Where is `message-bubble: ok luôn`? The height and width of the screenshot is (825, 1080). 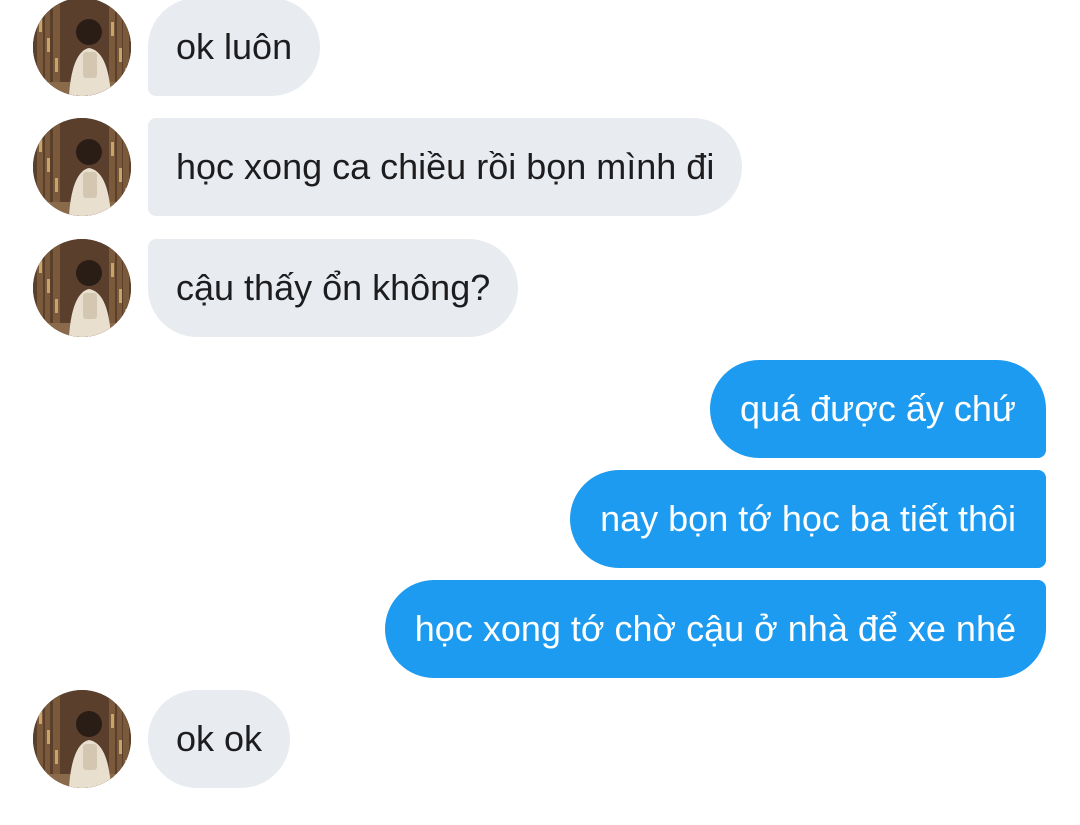
message-bubble: ok luôn is located at coordinates (234, 48).